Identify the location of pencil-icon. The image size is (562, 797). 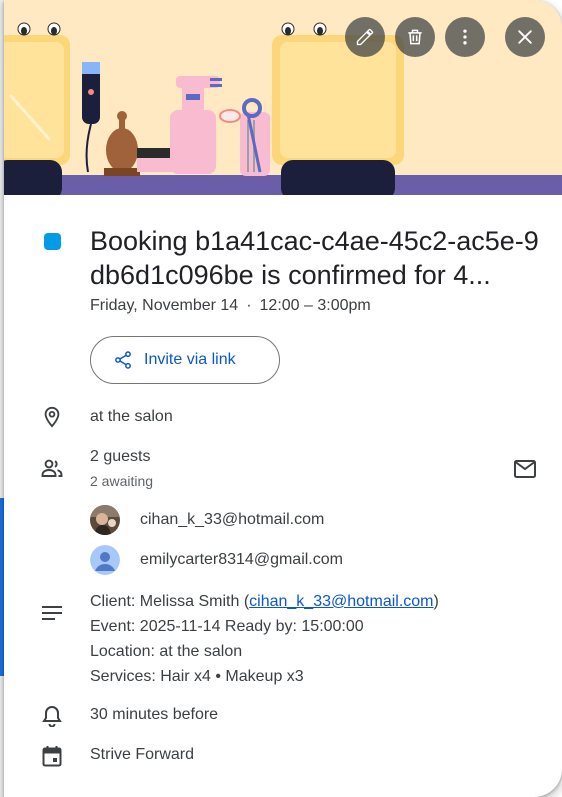
(365, 37).